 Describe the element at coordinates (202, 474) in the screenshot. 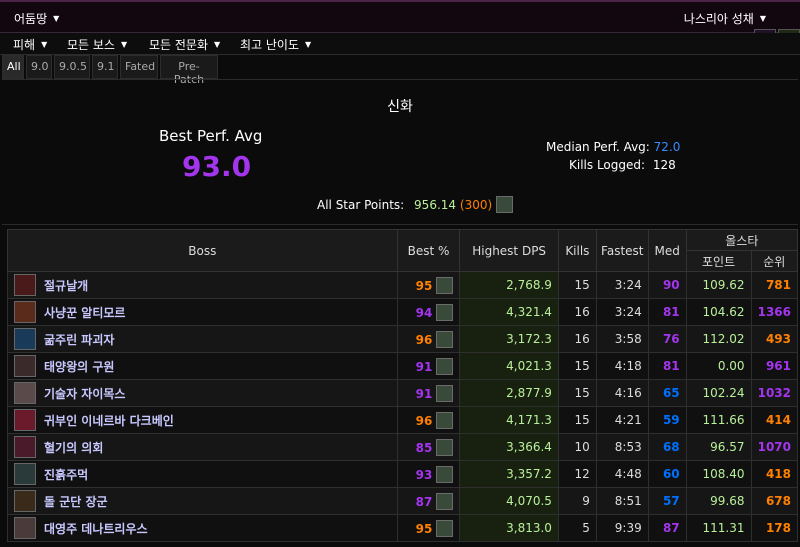

I see `boss-cell: 진흙주먹` at that location.